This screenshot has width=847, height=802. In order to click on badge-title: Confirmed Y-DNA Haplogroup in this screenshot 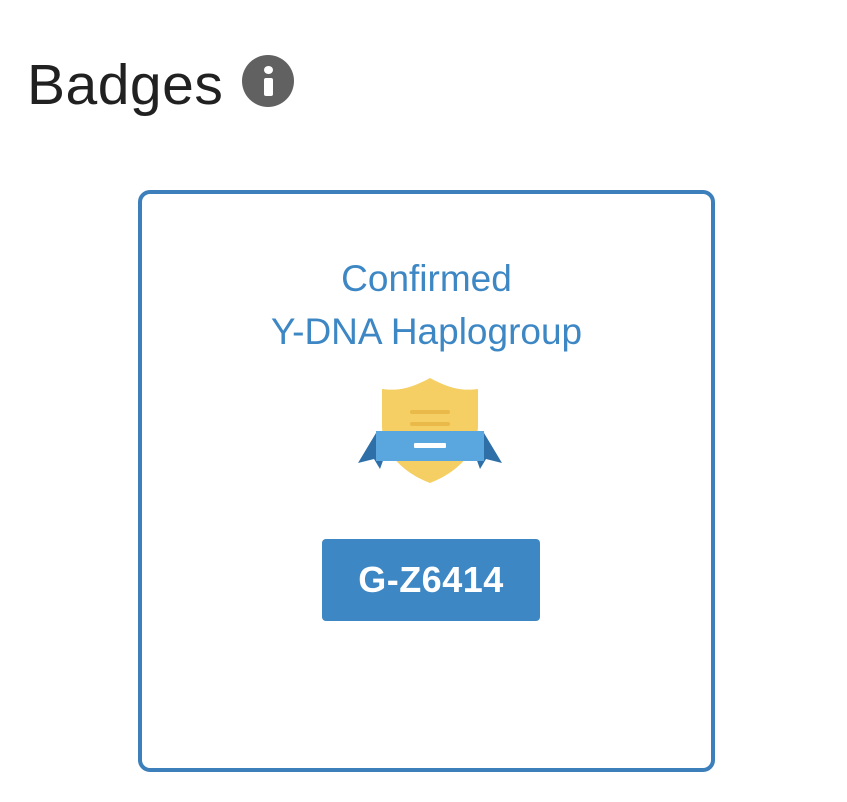, I will do `click(426, 305)`.